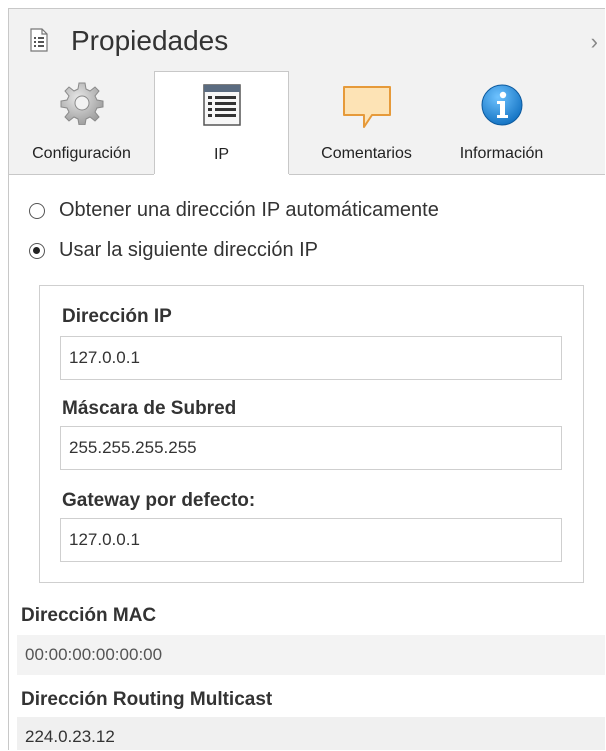 This screenshot has height=751, width=606. I want to click on tab-comentarios: Comentarios, so click(366, 123).